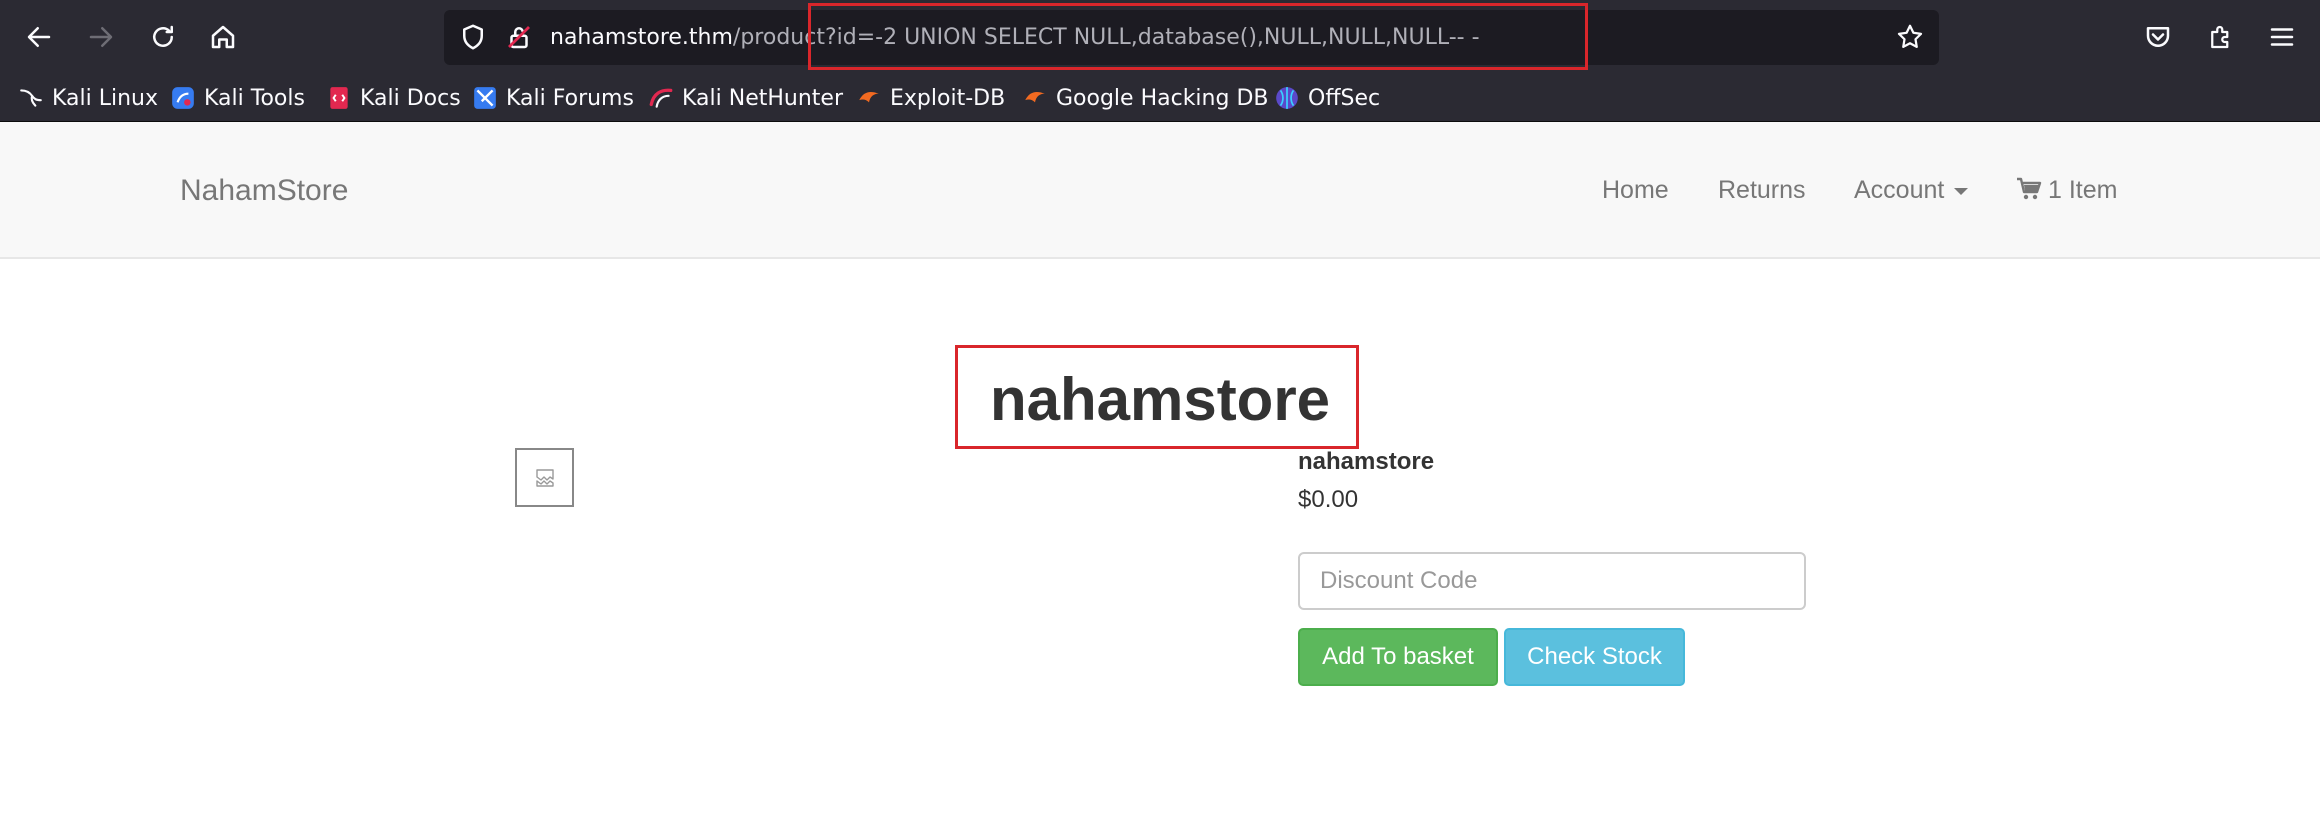 Image resolution: width=2320 pixels, height=838 pixels. I want to click on nav-home-link: Home, so click(1635, 190).